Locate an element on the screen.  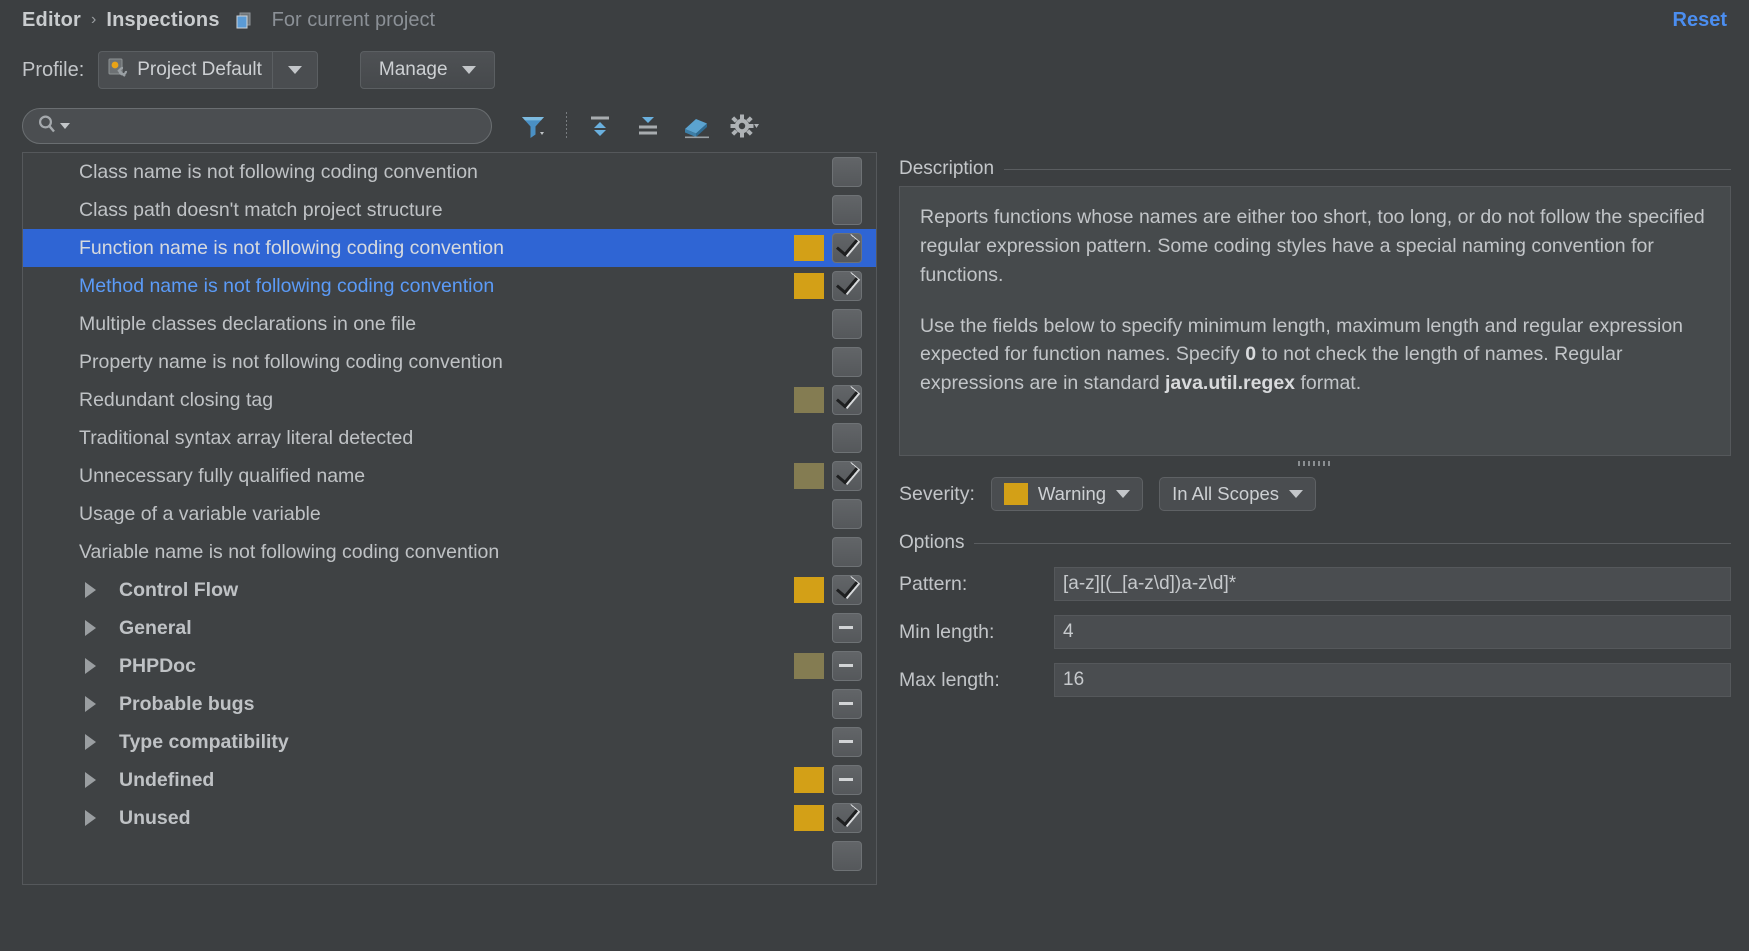
expand-all-icon is located at coordinates (600, 126).